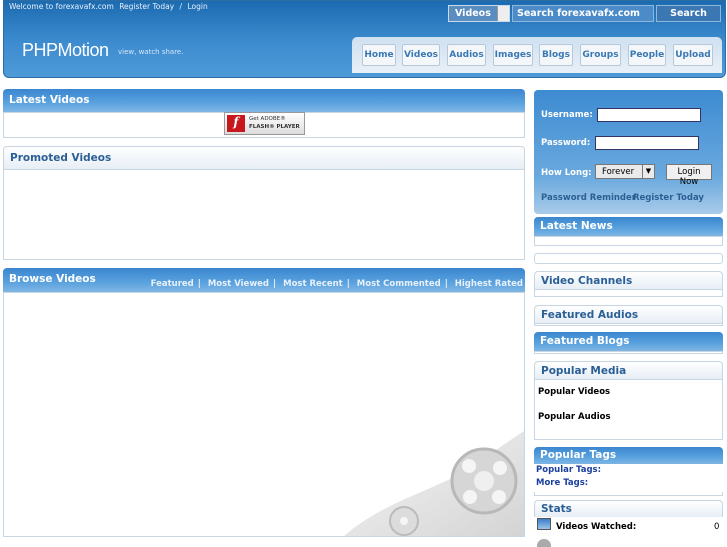  Describe the element at coordinates (274, 127) in the screenshot. I see `flash-line2: FLASH® PLAYER` at that location.